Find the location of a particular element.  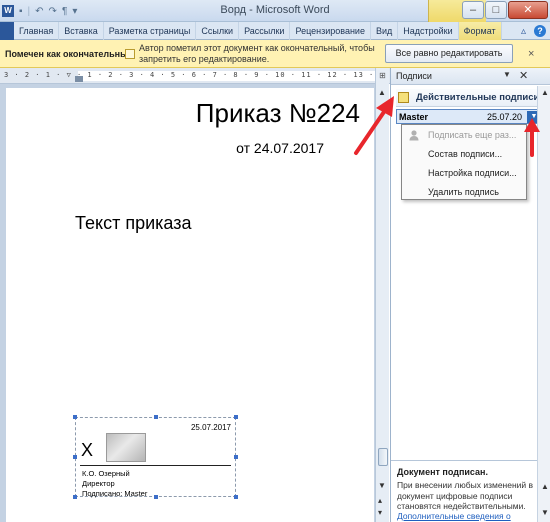

document-scrollbar: ▲ ▼ ▴ ▾ is located at coordinates (382, 303).